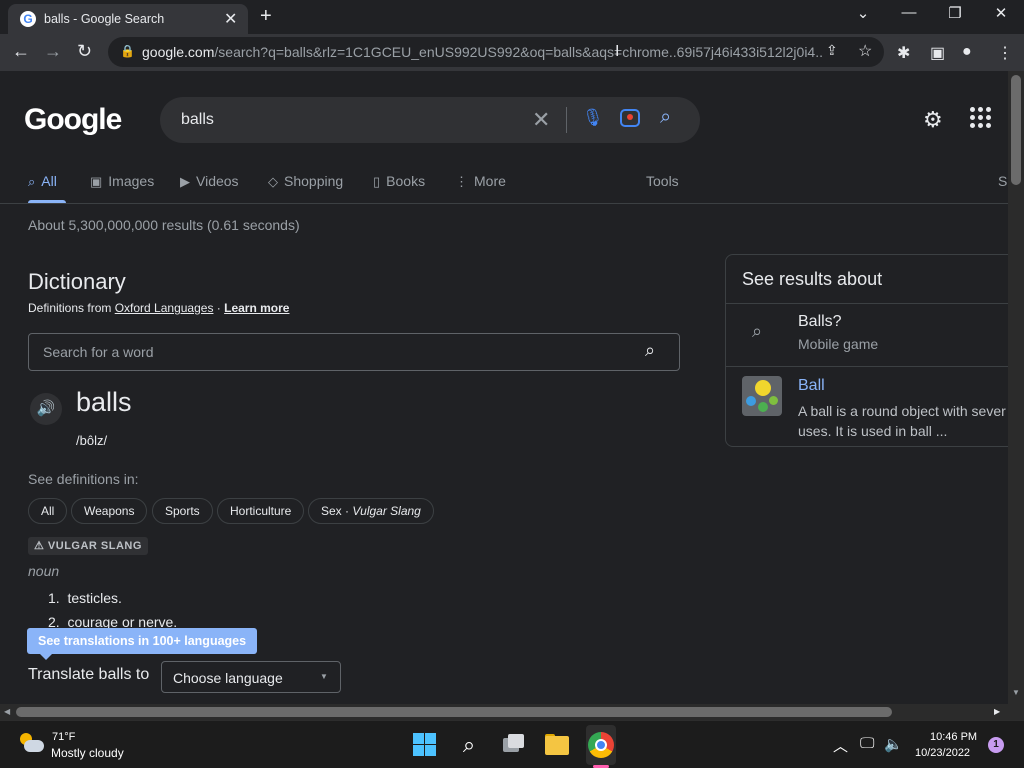  I want to click on side-panel-icon: ▣, so click(937, 53).